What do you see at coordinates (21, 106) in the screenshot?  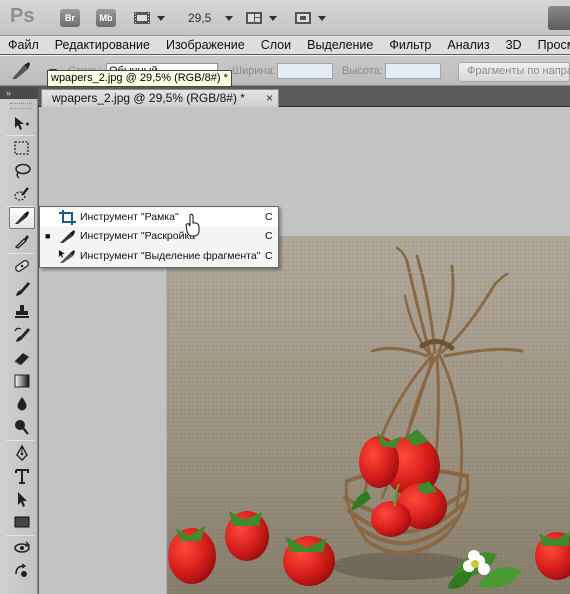 I see `toolbox-grip` at bounding box center [21, 106].